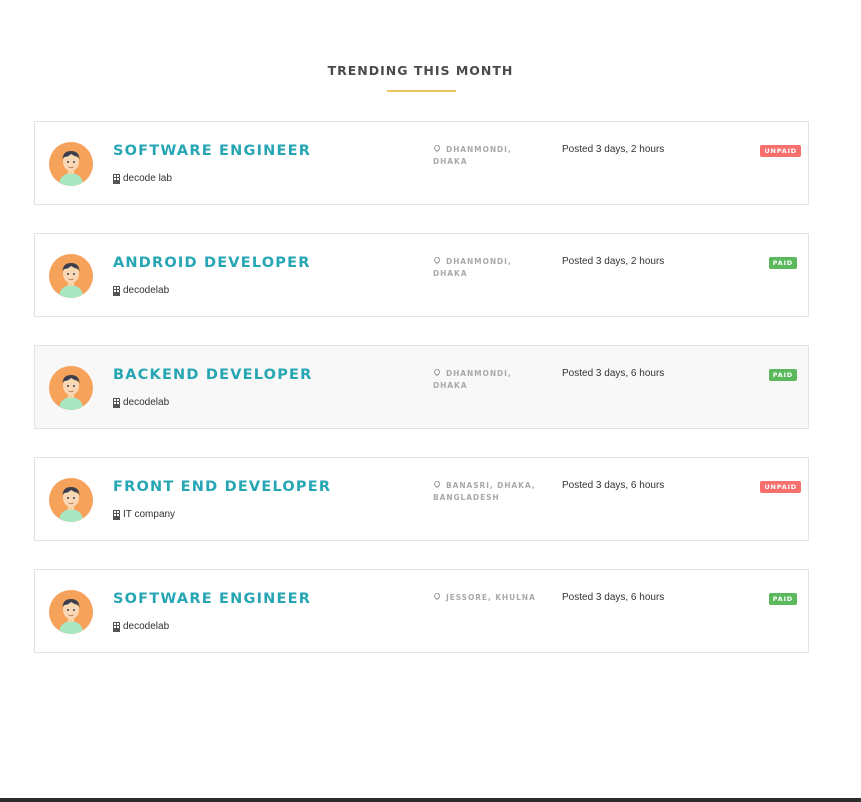  I want to click on job-location: BANASRI, DHAKA, BANGLADESH, so click(487, 491).